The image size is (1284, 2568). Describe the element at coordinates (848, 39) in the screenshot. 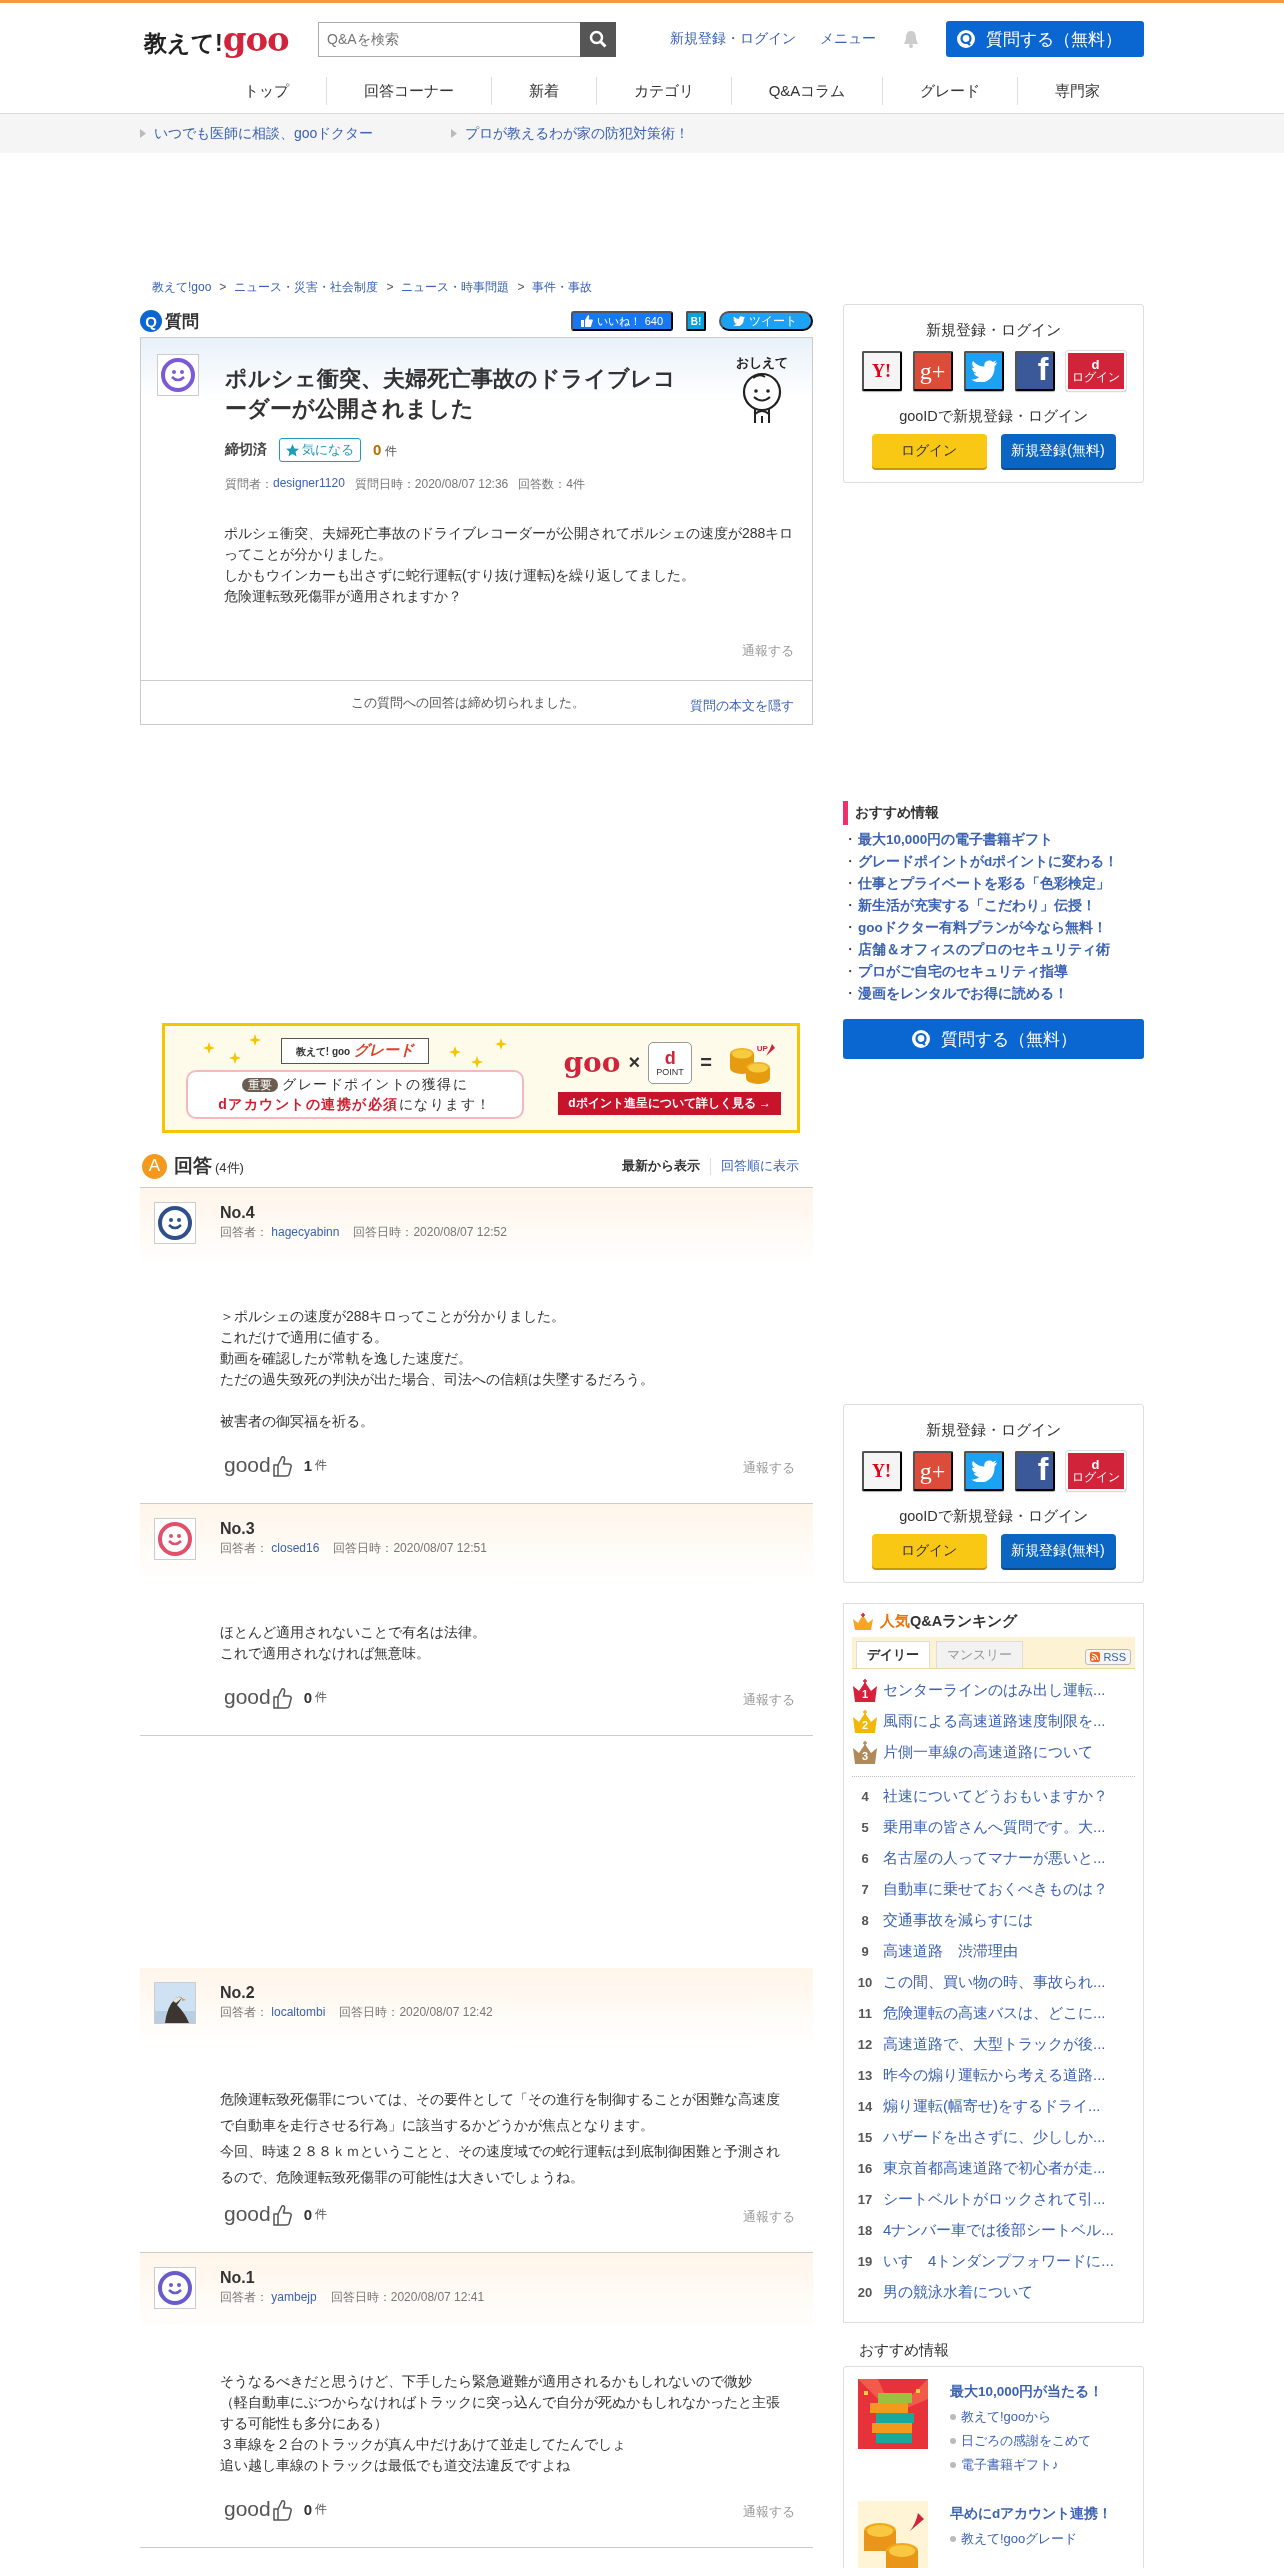

I see `header-link: メニュー` at that location.